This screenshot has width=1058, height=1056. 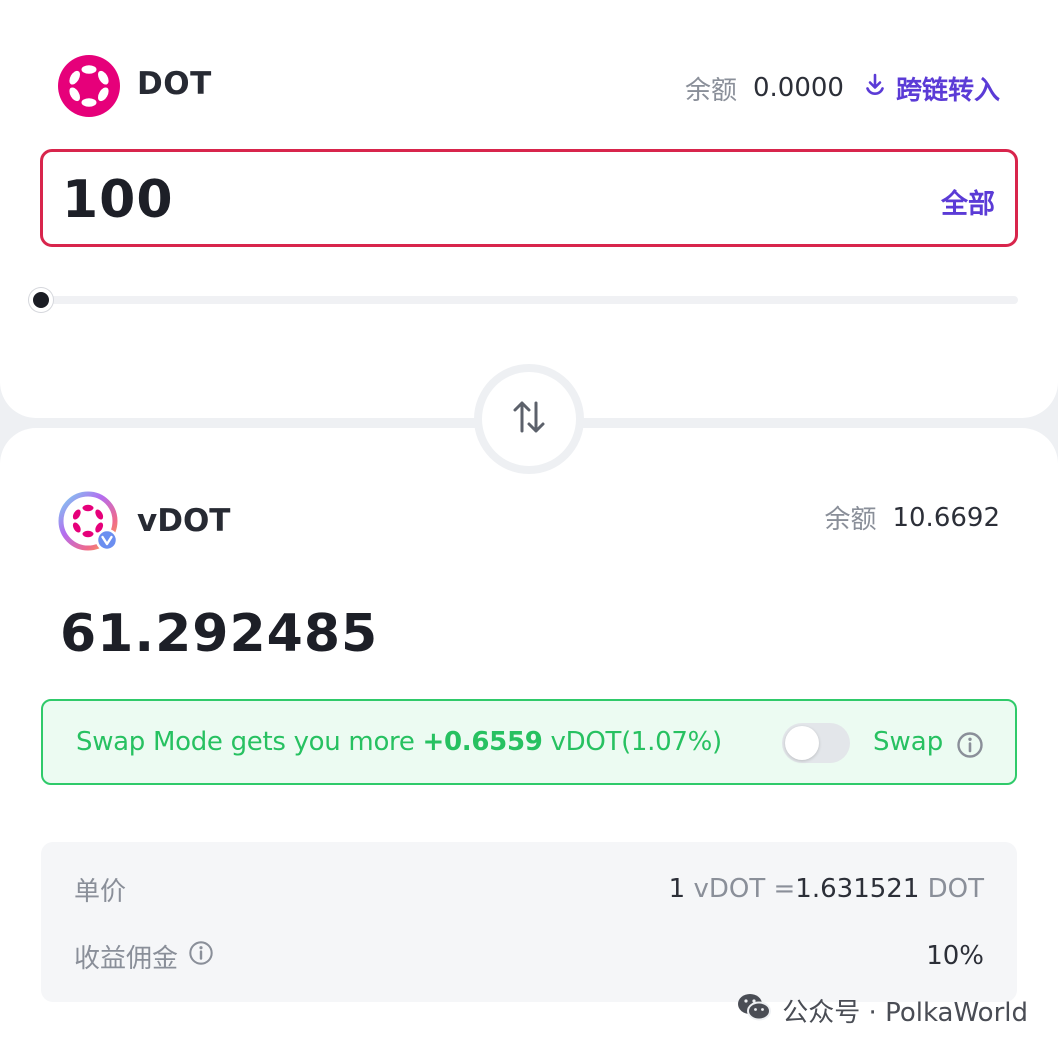 What do you see at coordinates (529, 198) in the screenshot?
I see `amount-input: 100 全部` at bounding box center [529, 198].